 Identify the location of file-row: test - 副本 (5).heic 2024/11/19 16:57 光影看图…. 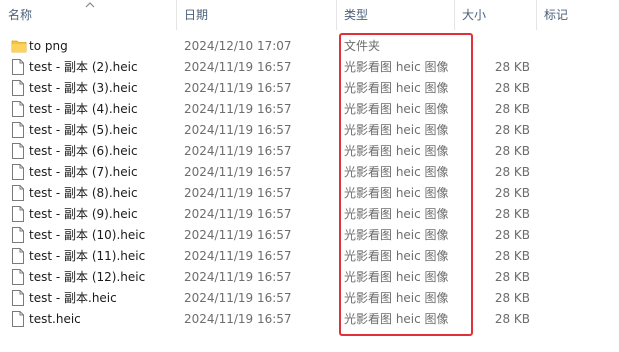
(309, 130).